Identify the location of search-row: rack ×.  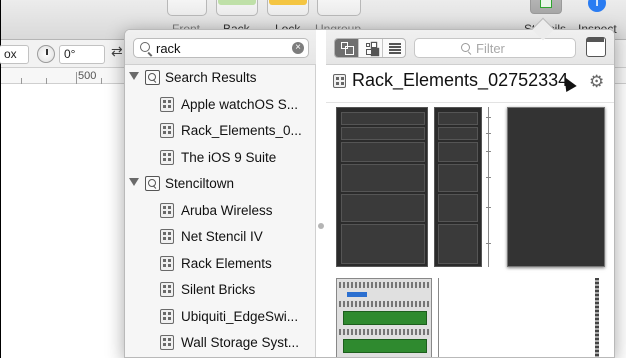
(220, 47).